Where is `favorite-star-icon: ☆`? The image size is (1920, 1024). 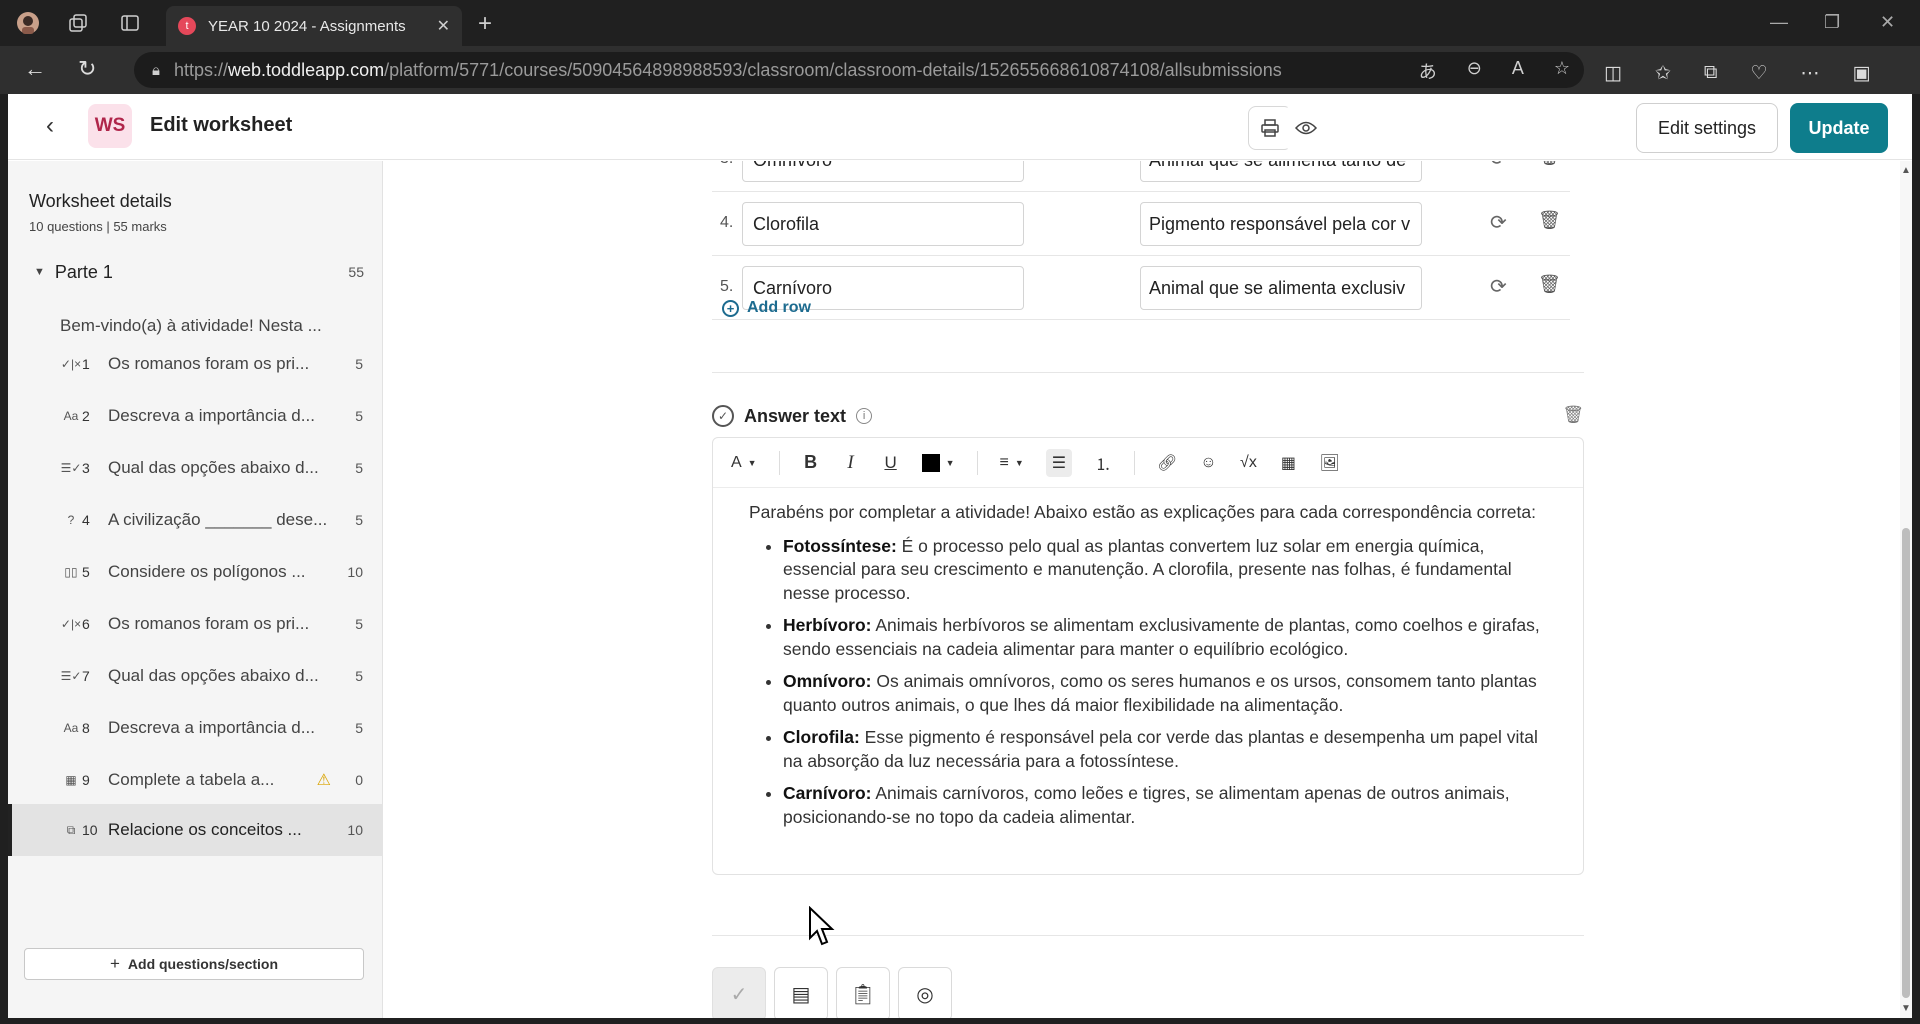
favorite-star-icon: ☆ is located at coordinates (1562, 71).